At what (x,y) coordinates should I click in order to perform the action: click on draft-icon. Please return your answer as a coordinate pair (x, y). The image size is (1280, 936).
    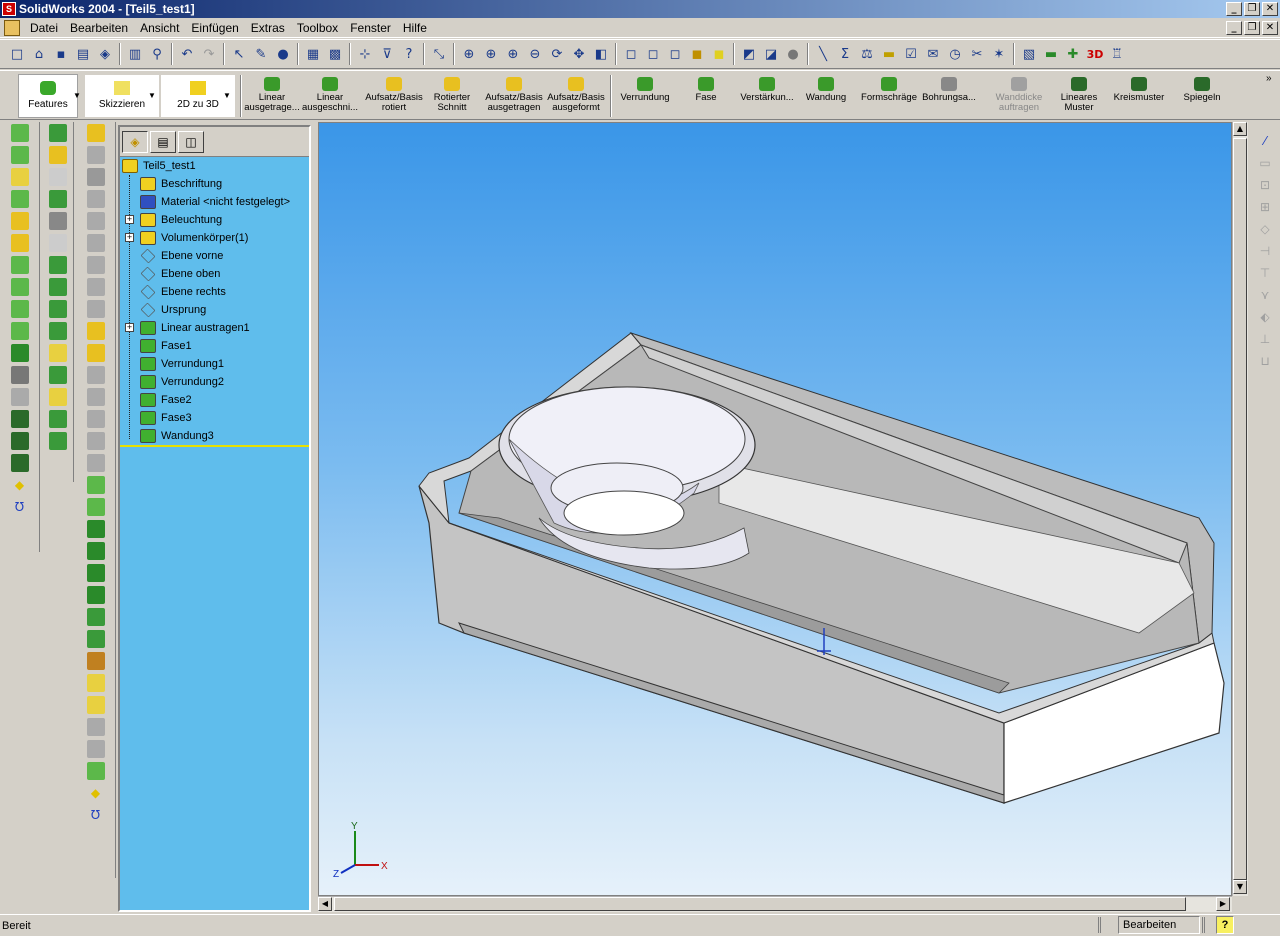
    Looking at the image, I should click on (19, 353).